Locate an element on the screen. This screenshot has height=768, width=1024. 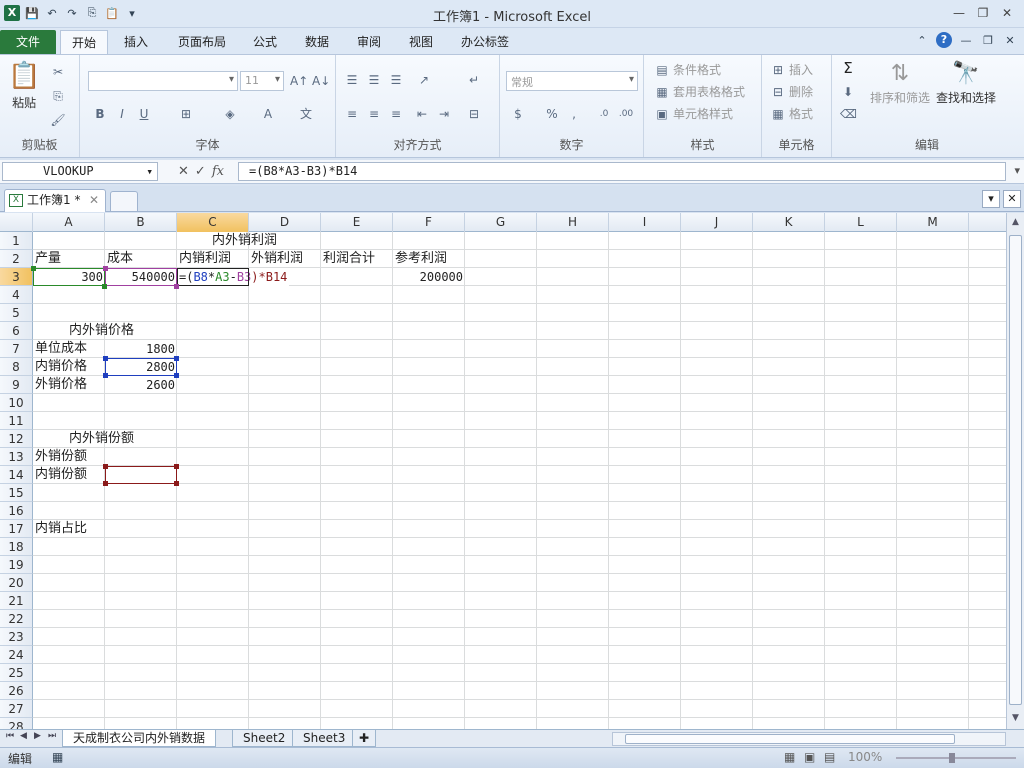
merge-center-icon: ⊟ is located at coordinates (474, 114).